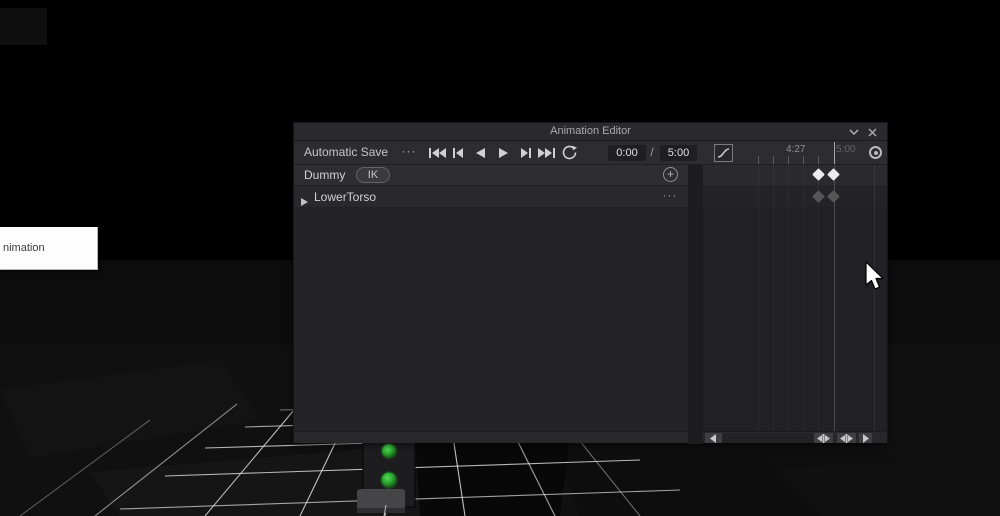 The image size is (1000, 516). I want to click on play-reverse-button, so click(481, 152).